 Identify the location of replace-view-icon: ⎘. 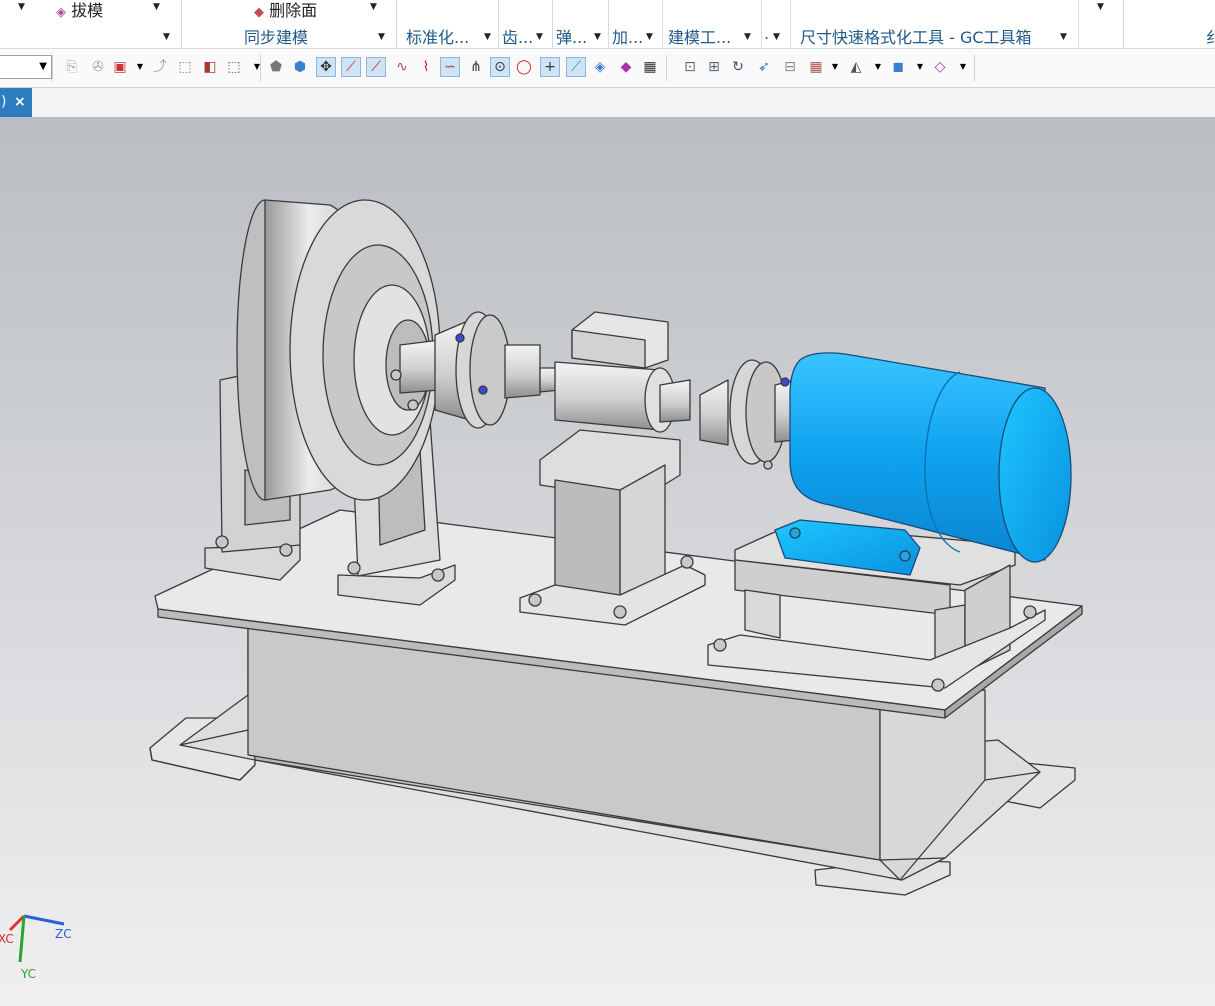
(72, 67).